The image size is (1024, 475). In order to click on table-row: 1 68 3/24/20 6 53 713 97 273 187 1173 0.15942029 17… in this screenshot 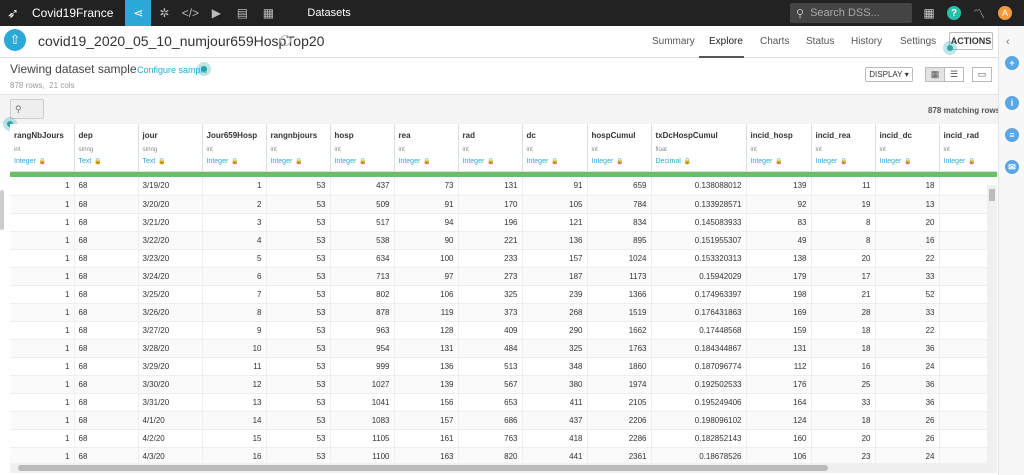, I will do `click(503, 276)`.